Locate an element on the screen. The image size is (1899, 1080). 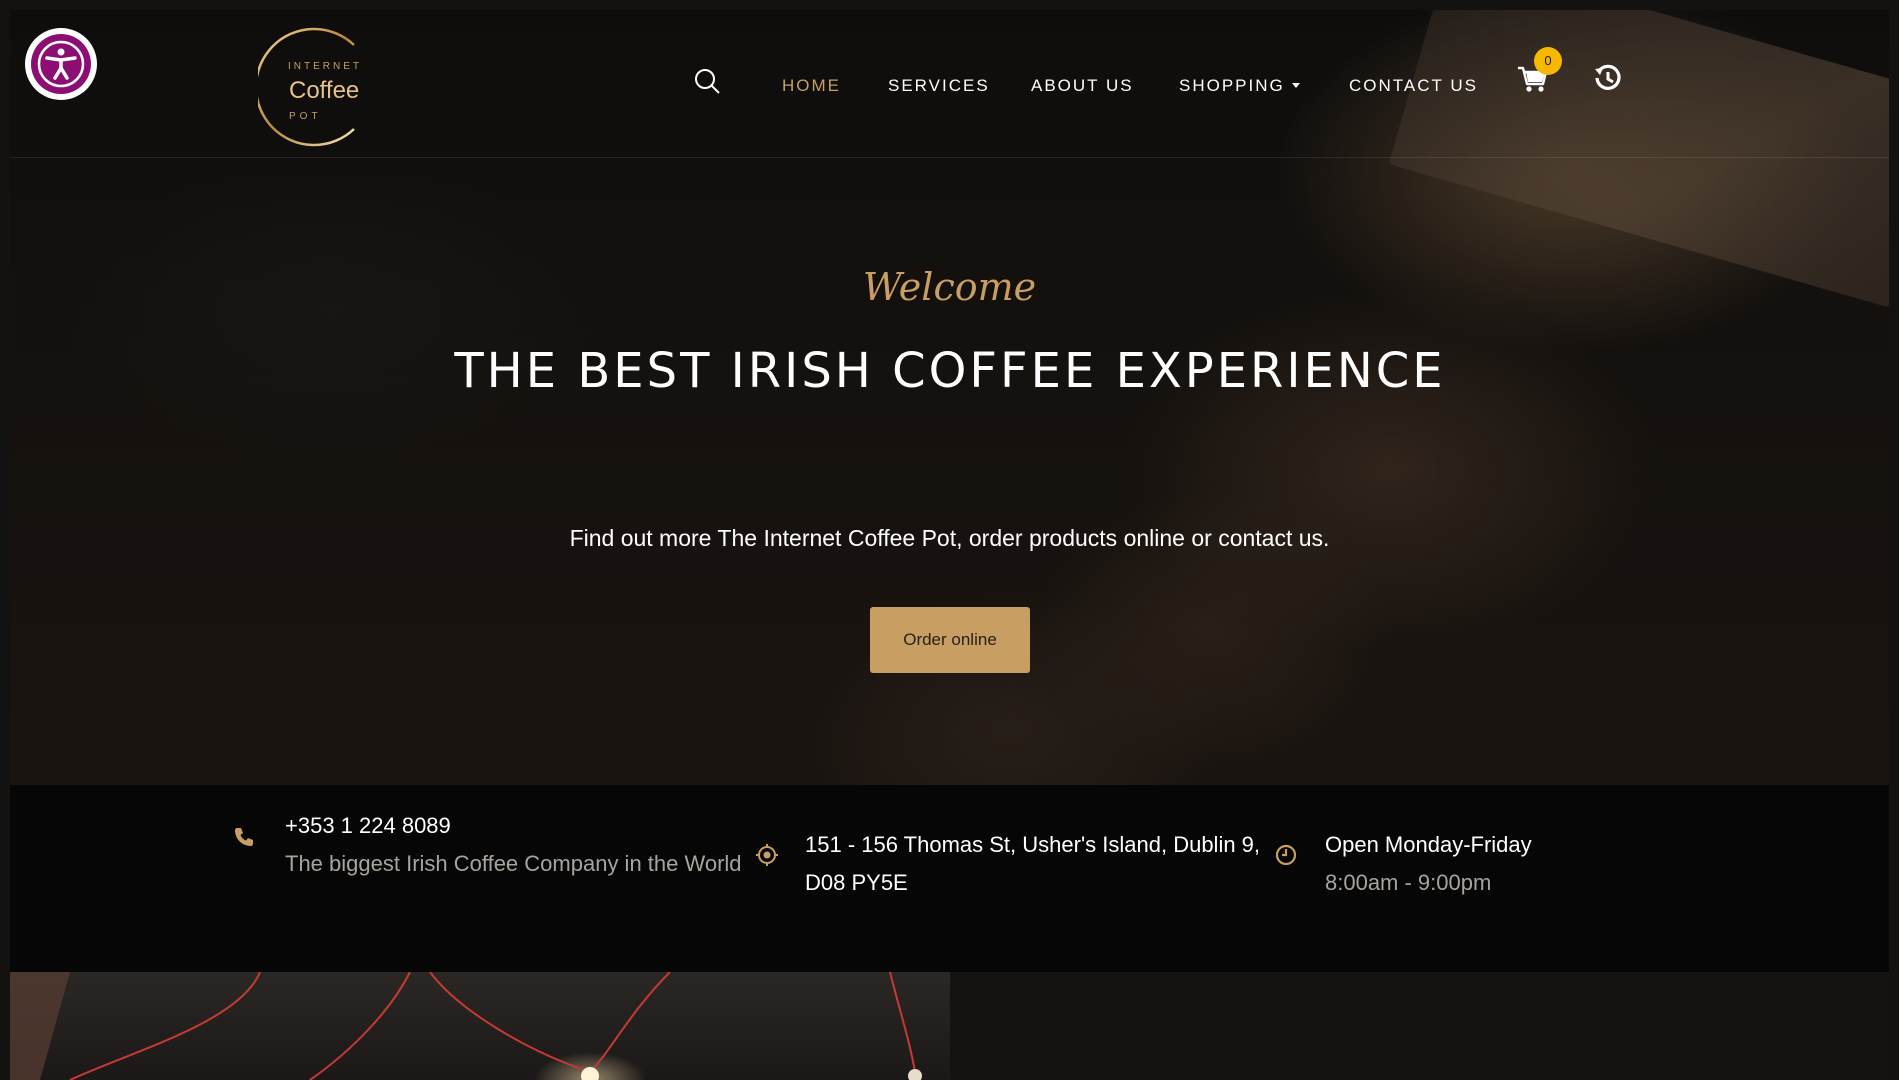
history-button is located at coordinates (1608, 78).